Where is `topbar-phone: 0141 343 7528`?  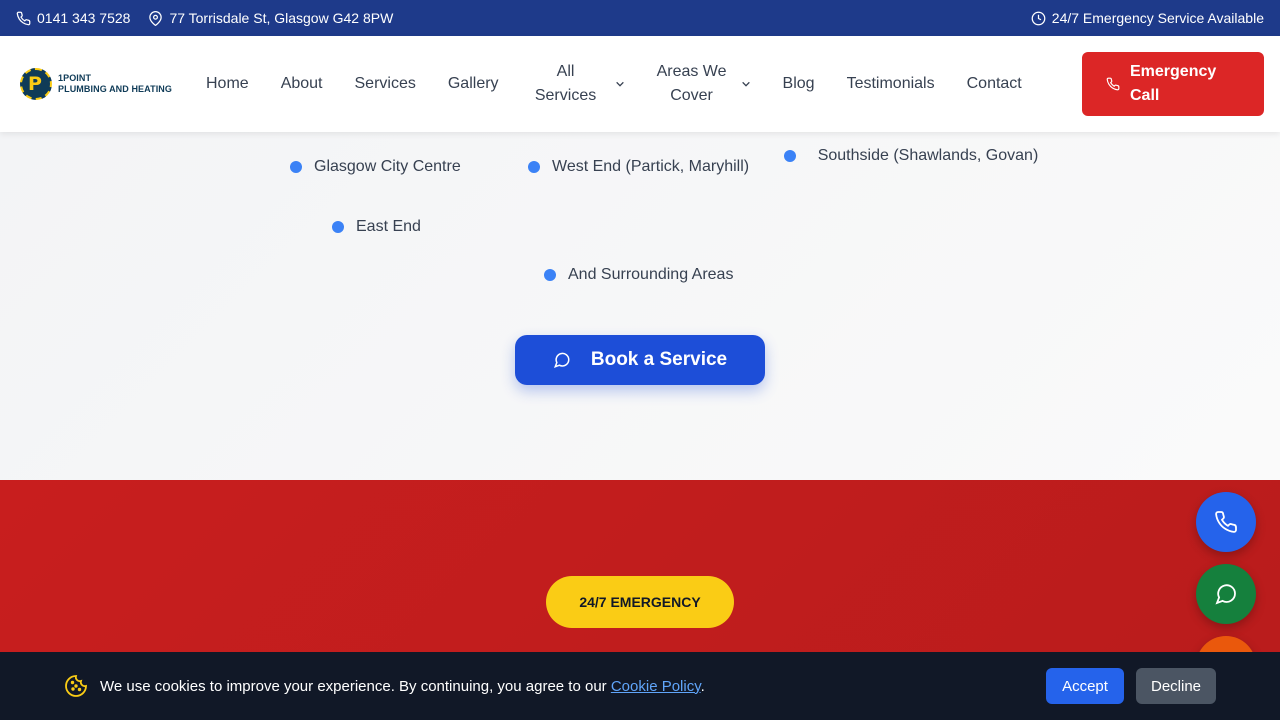
topbar-phone: 0141 343 7528 is located at coordinates (73, 18).